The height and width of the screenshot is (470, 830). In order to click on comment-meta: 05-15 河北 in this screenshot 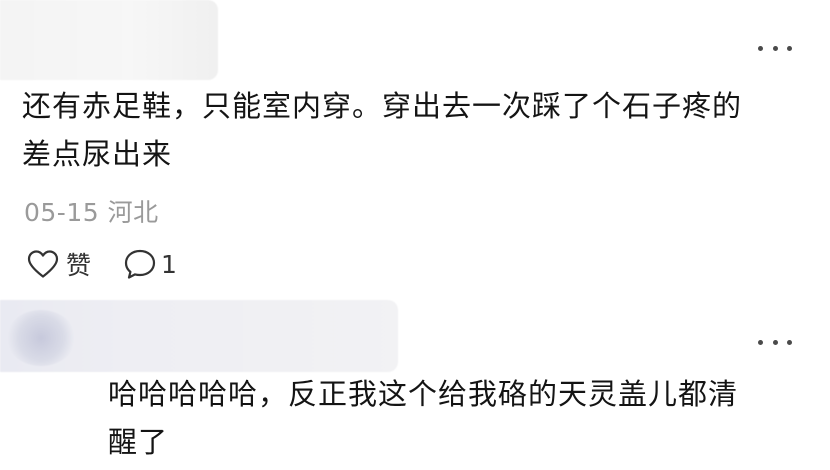, I will do `click(91, 211)`.